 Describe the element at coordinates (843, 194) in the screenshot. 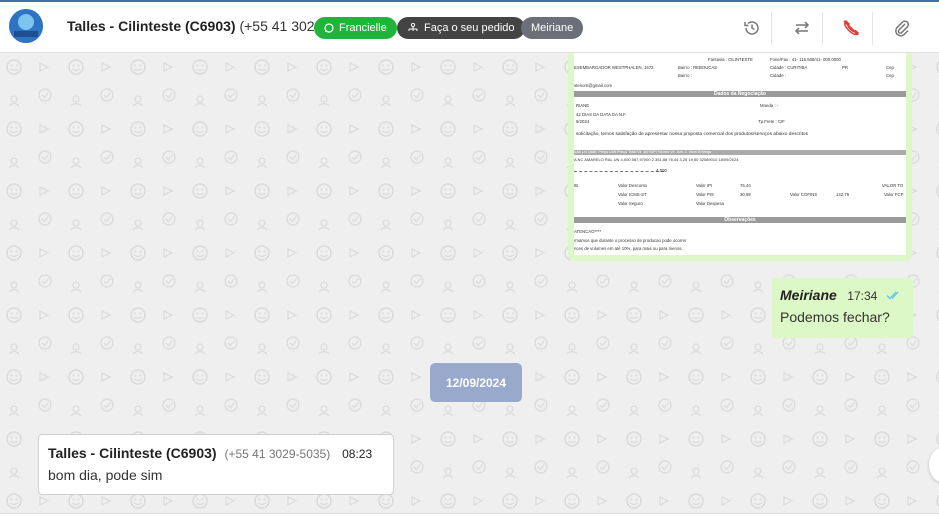

I see `doc-valor-cofins: 142,76` at that location.